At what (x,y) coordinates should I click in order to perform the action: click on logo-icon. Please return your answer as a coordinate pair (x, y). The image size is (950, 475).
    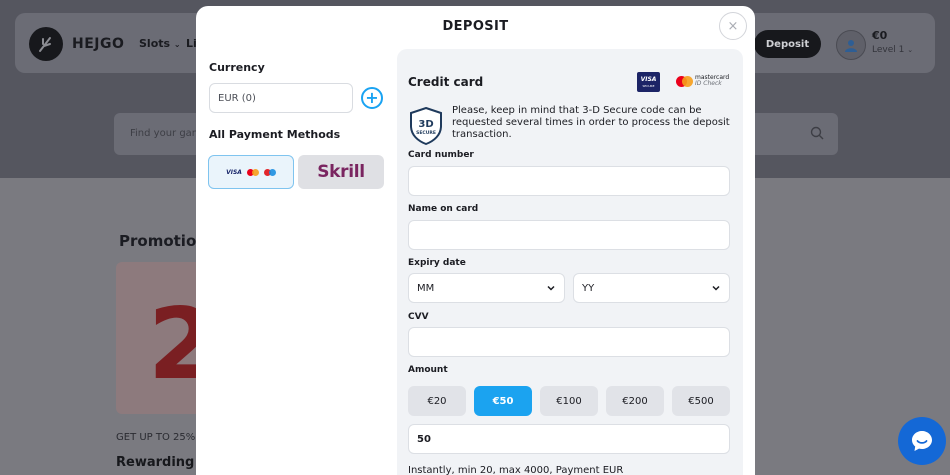
    Looking at the image, I should click on (46, 44).